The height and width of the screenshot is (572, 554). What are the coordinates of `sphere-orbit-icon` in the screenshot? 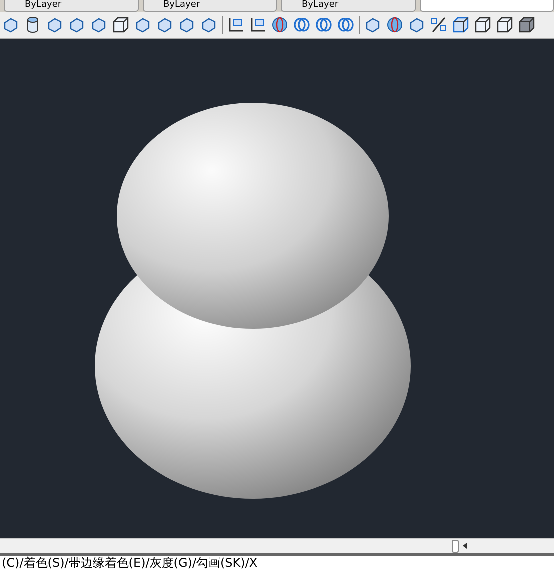 It's located at (395, 25).